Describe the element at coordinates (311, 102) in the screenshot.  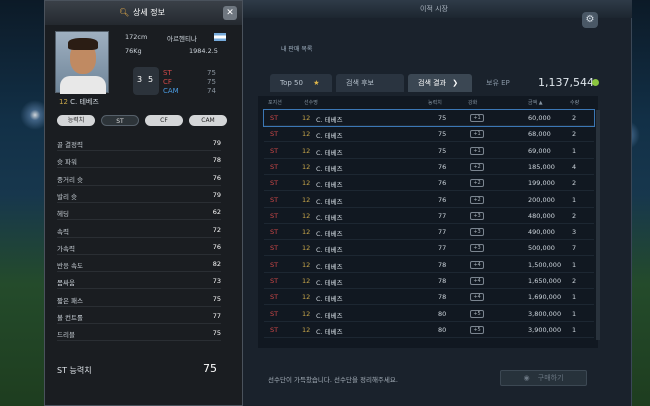
I see `col-header-name: 선수명` at that location.